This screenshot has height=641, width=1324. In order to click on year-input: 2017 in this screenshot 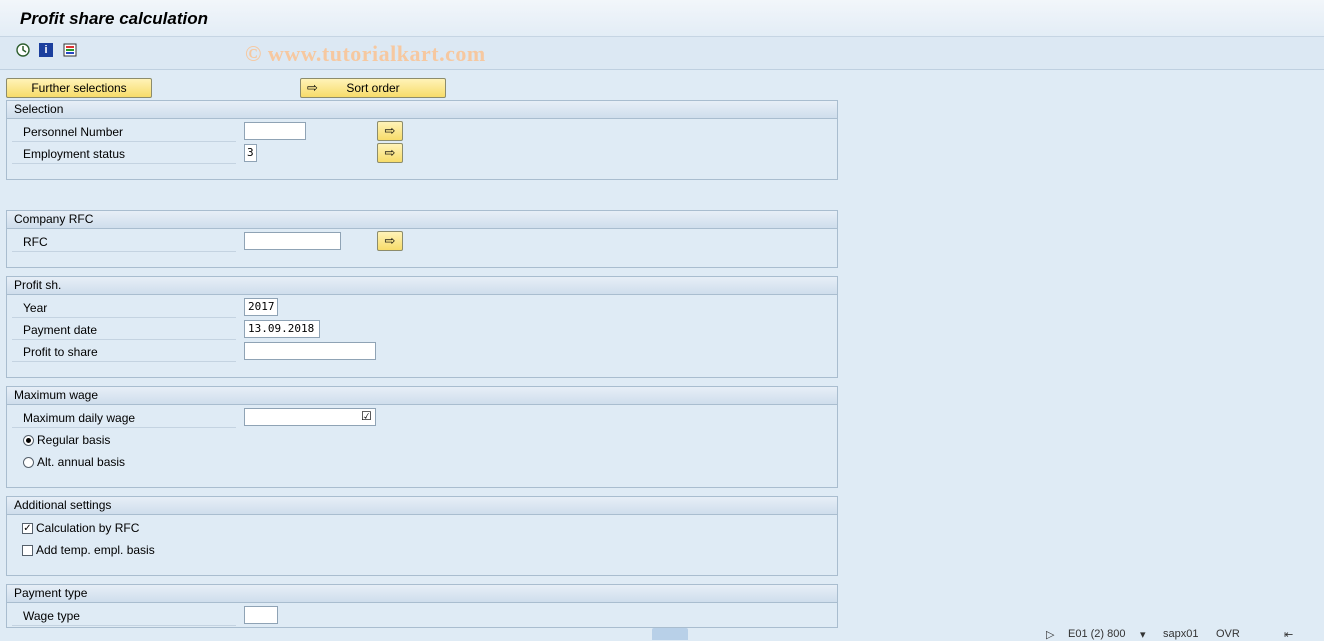, I will do `click(261, 307)`.